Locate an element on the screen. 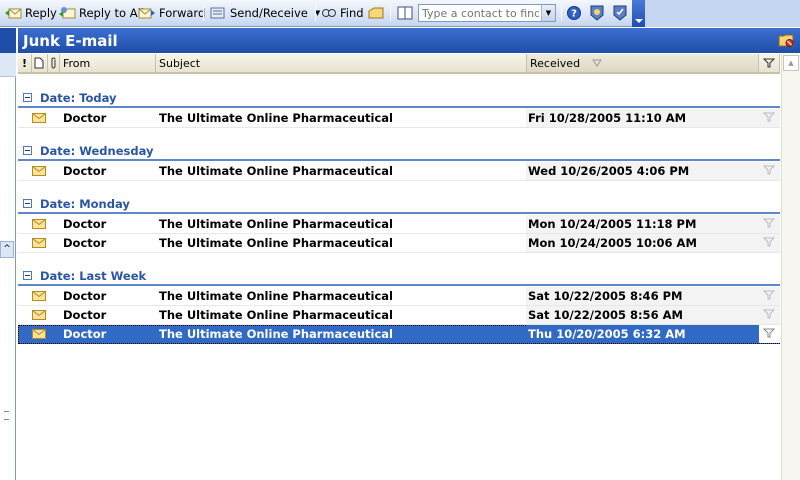  safe-sender-icon is located at coordinates (620, 13).